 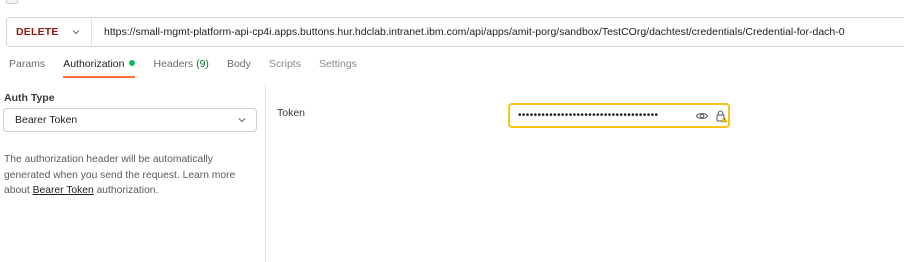 What do you see at coordinates (37, 32) in the screenshot?
I see `method-label: DELETE` at bounding box center [37, 32].